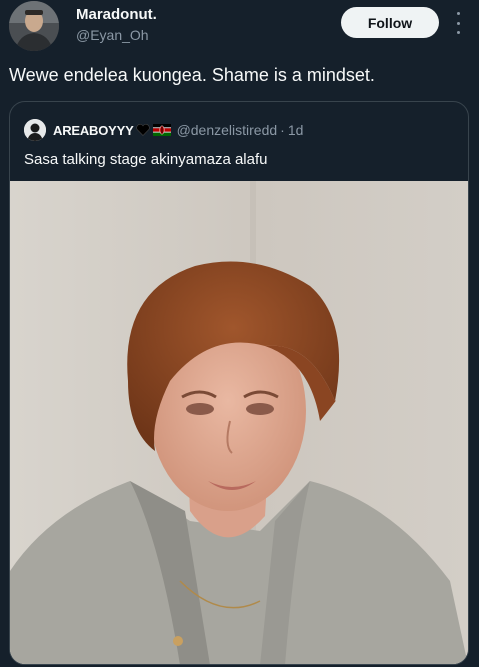 The width and height of the screenshot is (479, 667). What do you see at coordinates (116, 24) in the screenshot?
I see `author-block: Maradonut. @Eyan_Oh` at bounding box center [116, 24].